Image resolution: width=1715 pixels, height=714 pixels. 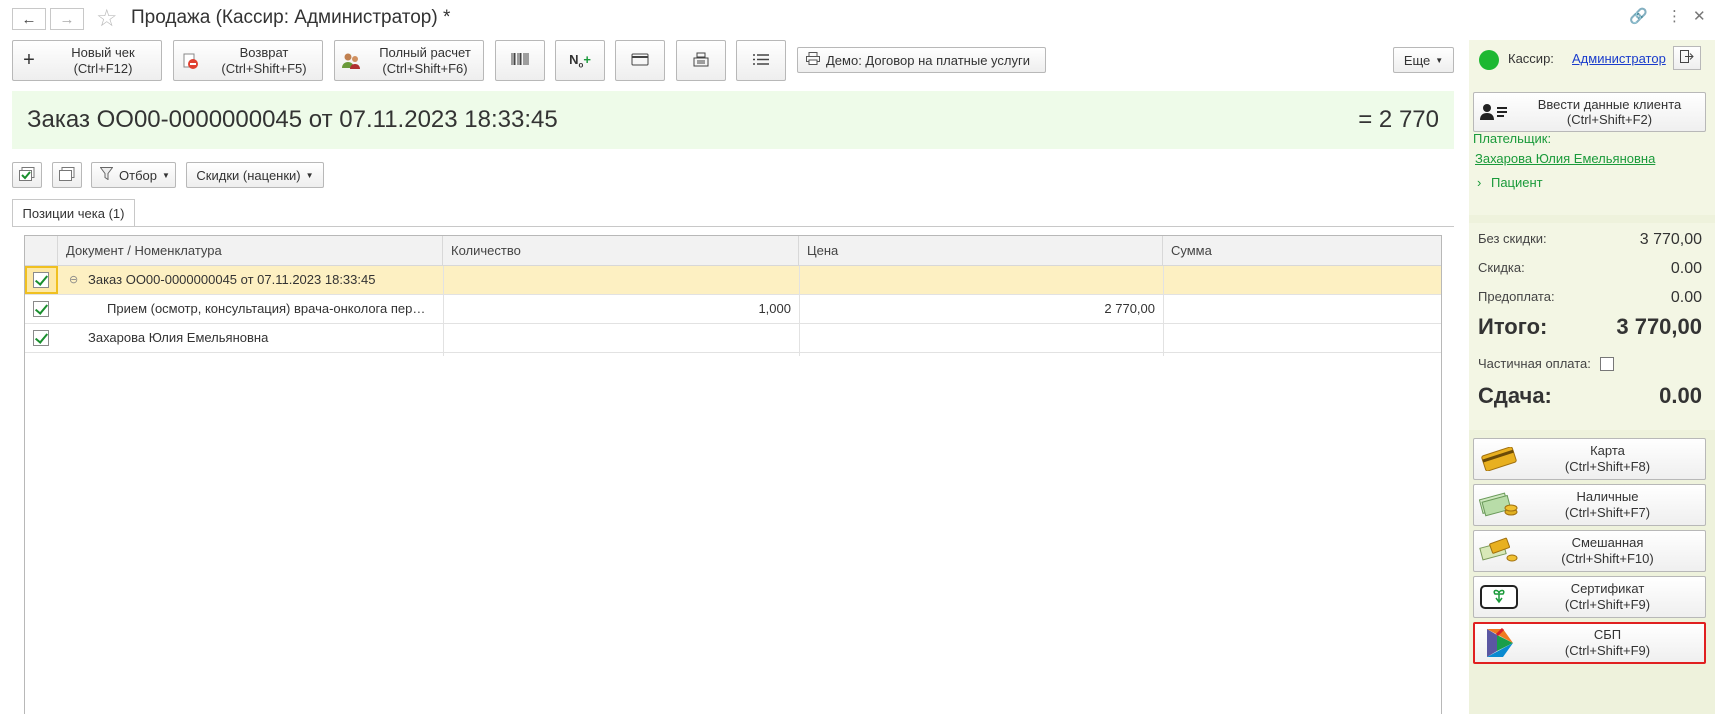 I want to click on discount-label: Скидка:, so click(x=1501, y=267).